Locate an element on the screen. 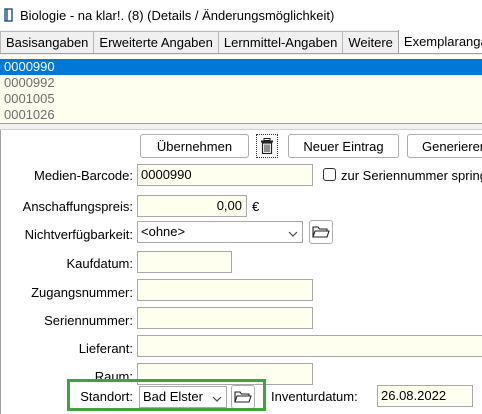  list-item: 0000990 is located at coordinates (241, 67).